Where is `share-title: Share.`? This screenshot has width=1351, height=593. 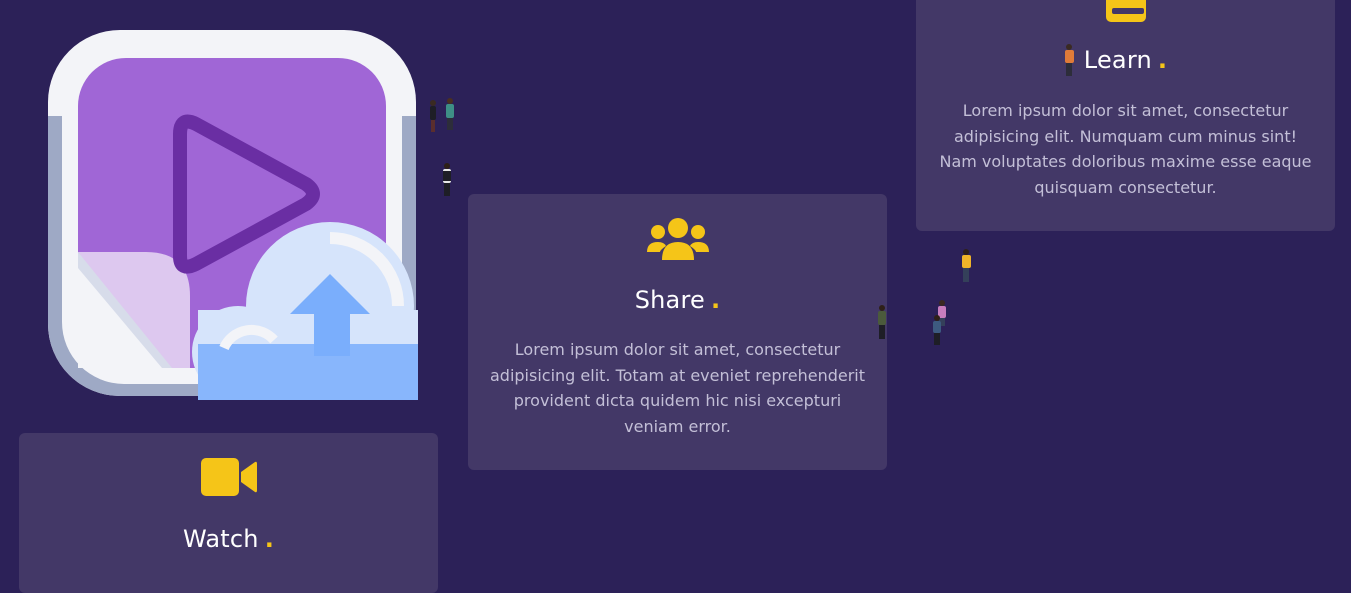 share-title: Share. is located at coordinates (677, 300).